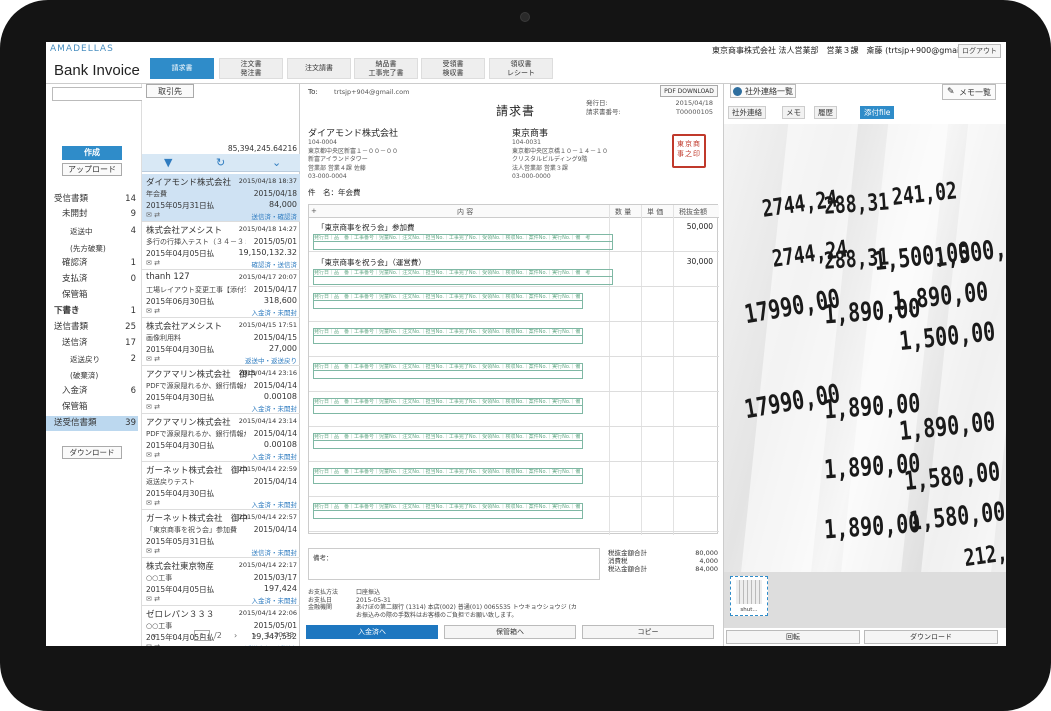 This screenshot has height=711, width=1051. Describe the element at coordinates (133, 279) in the screenshot. I see `folder-count: 0` at that location.